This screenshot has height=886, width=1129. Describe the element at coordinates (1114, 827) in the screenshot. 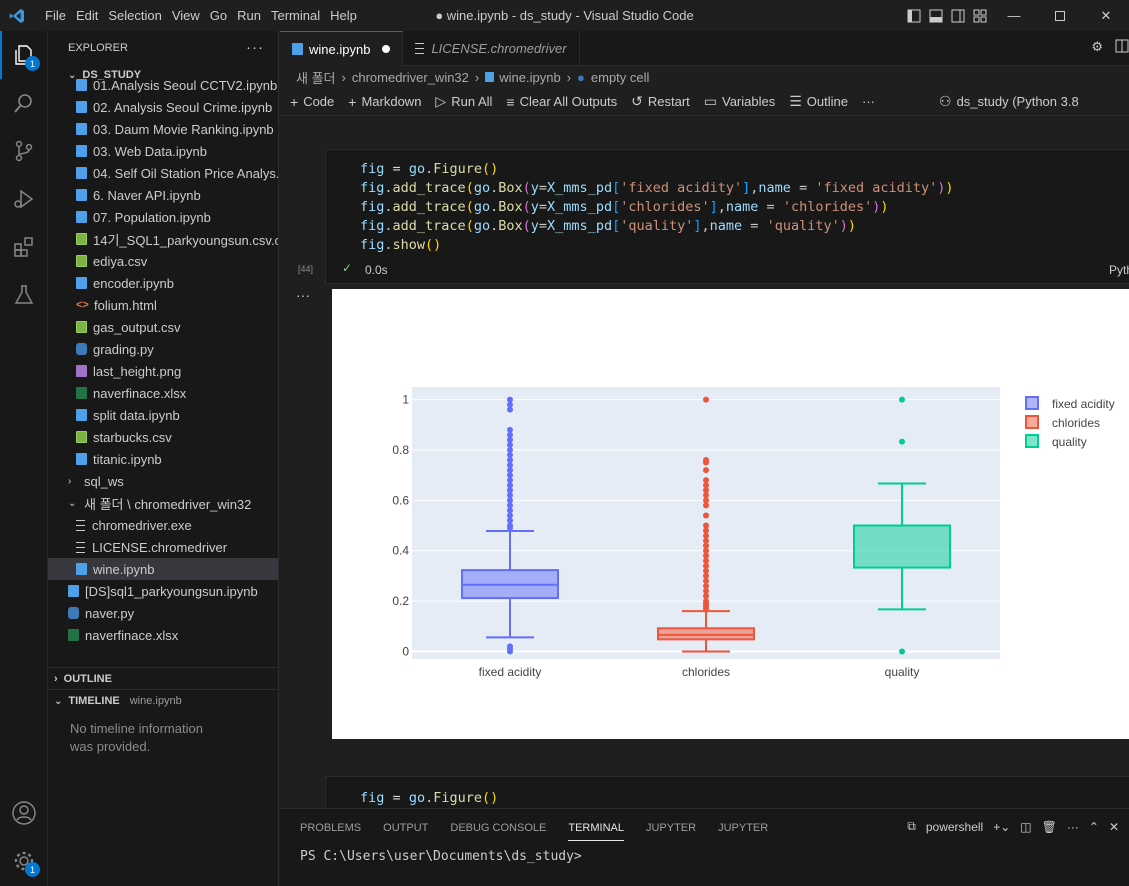

I see `close-panel-icon: ✕` at that location.